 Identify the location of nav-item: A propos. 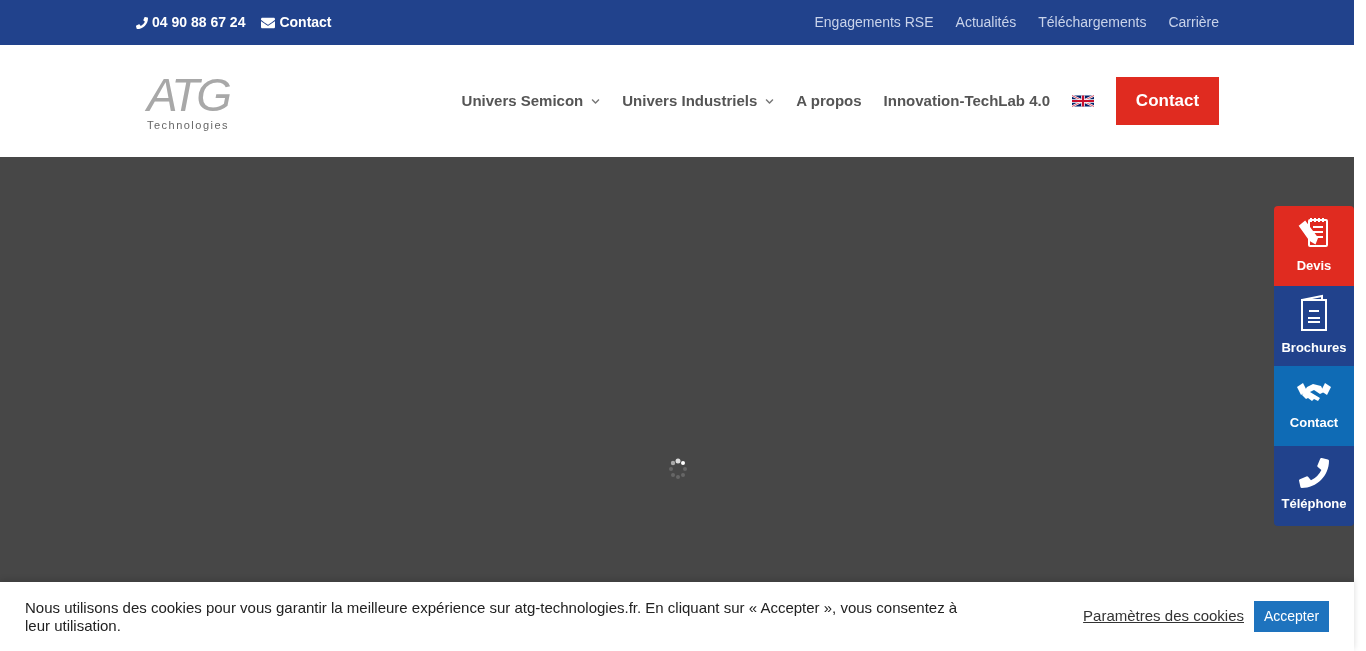
(829, 101).